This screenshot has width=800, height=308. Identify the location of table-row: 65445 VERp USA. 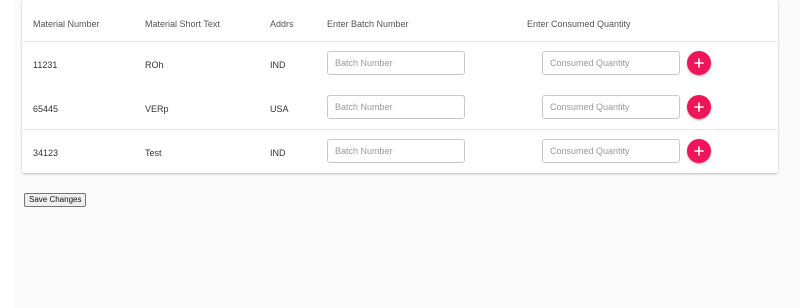
(400, 108).